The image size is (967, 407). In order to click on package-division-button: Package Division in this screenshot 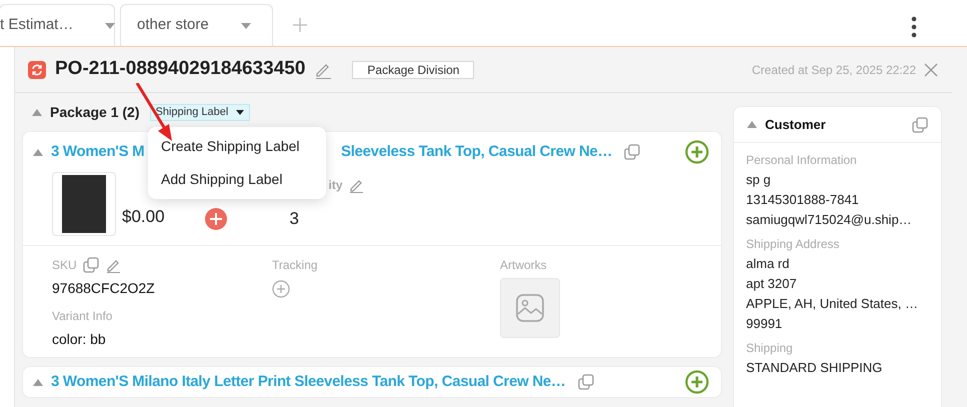, I will do `click(413, 69)`.